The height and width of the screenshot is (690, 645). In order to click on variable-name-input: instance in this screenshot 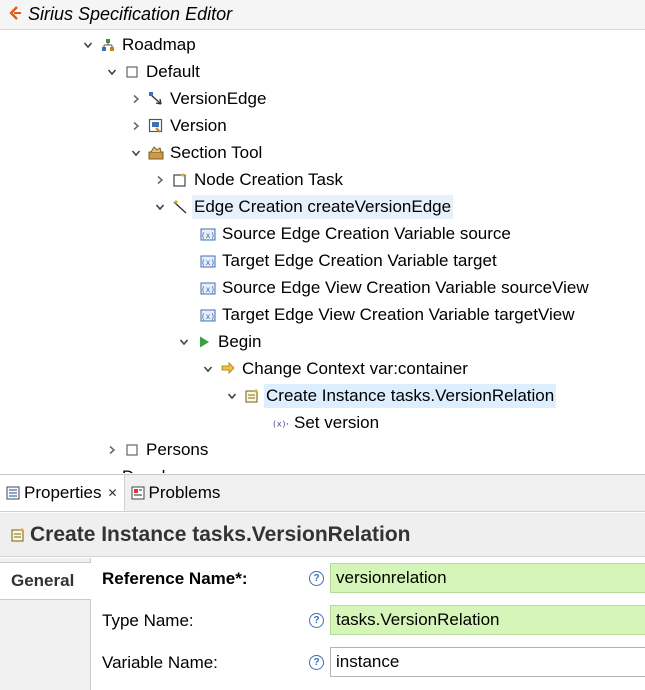, I will do `click(487, 662)`.